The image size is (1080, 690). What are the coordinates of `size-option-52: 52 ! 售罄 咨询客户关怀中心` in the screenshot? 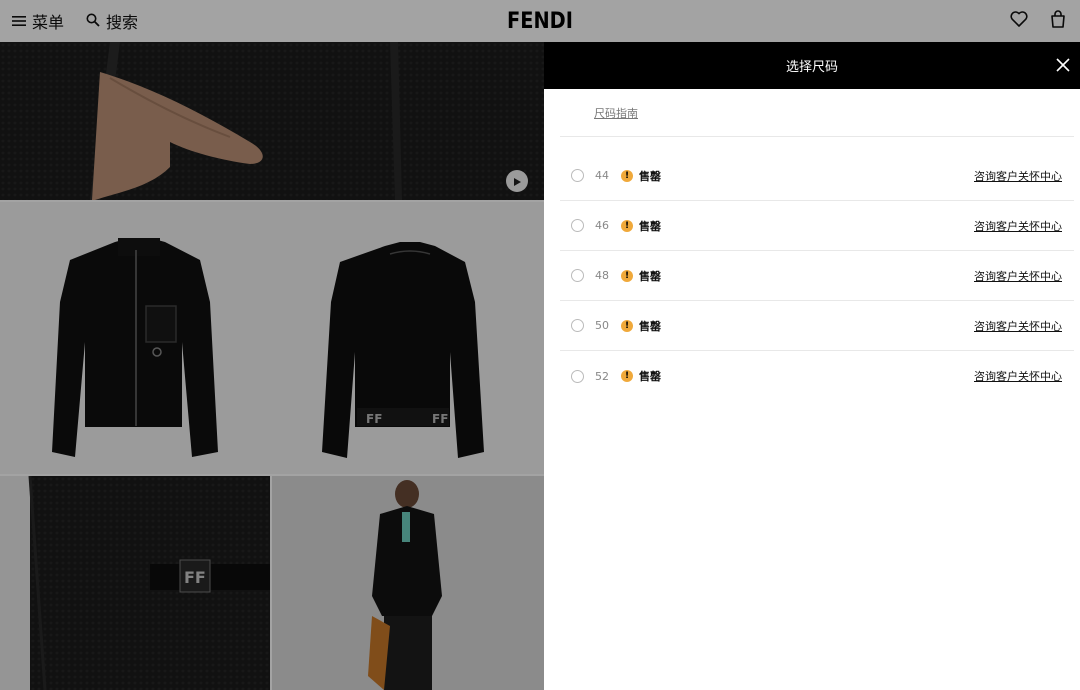 It's located at (817, 376).